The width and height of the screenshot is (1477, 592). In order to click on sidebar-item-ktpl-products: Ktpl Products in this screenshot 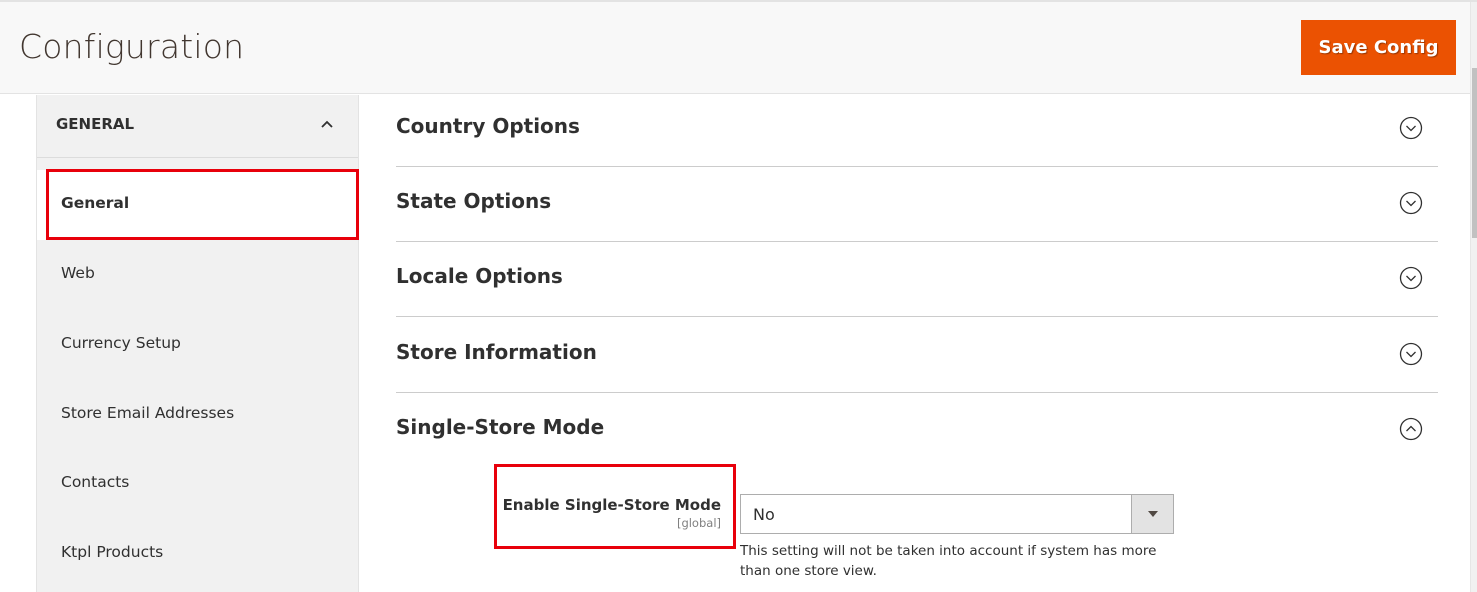, I will do `click(197, 554)`.